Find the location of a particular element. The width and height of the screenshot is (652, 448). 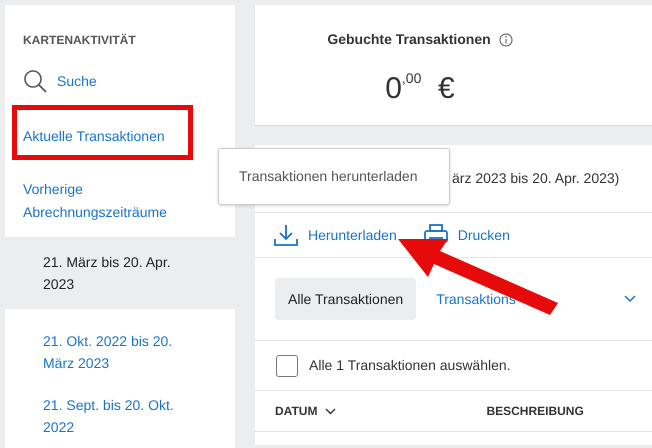

filter-button: Alle Transaktionen is located at coordinates (345, 299).